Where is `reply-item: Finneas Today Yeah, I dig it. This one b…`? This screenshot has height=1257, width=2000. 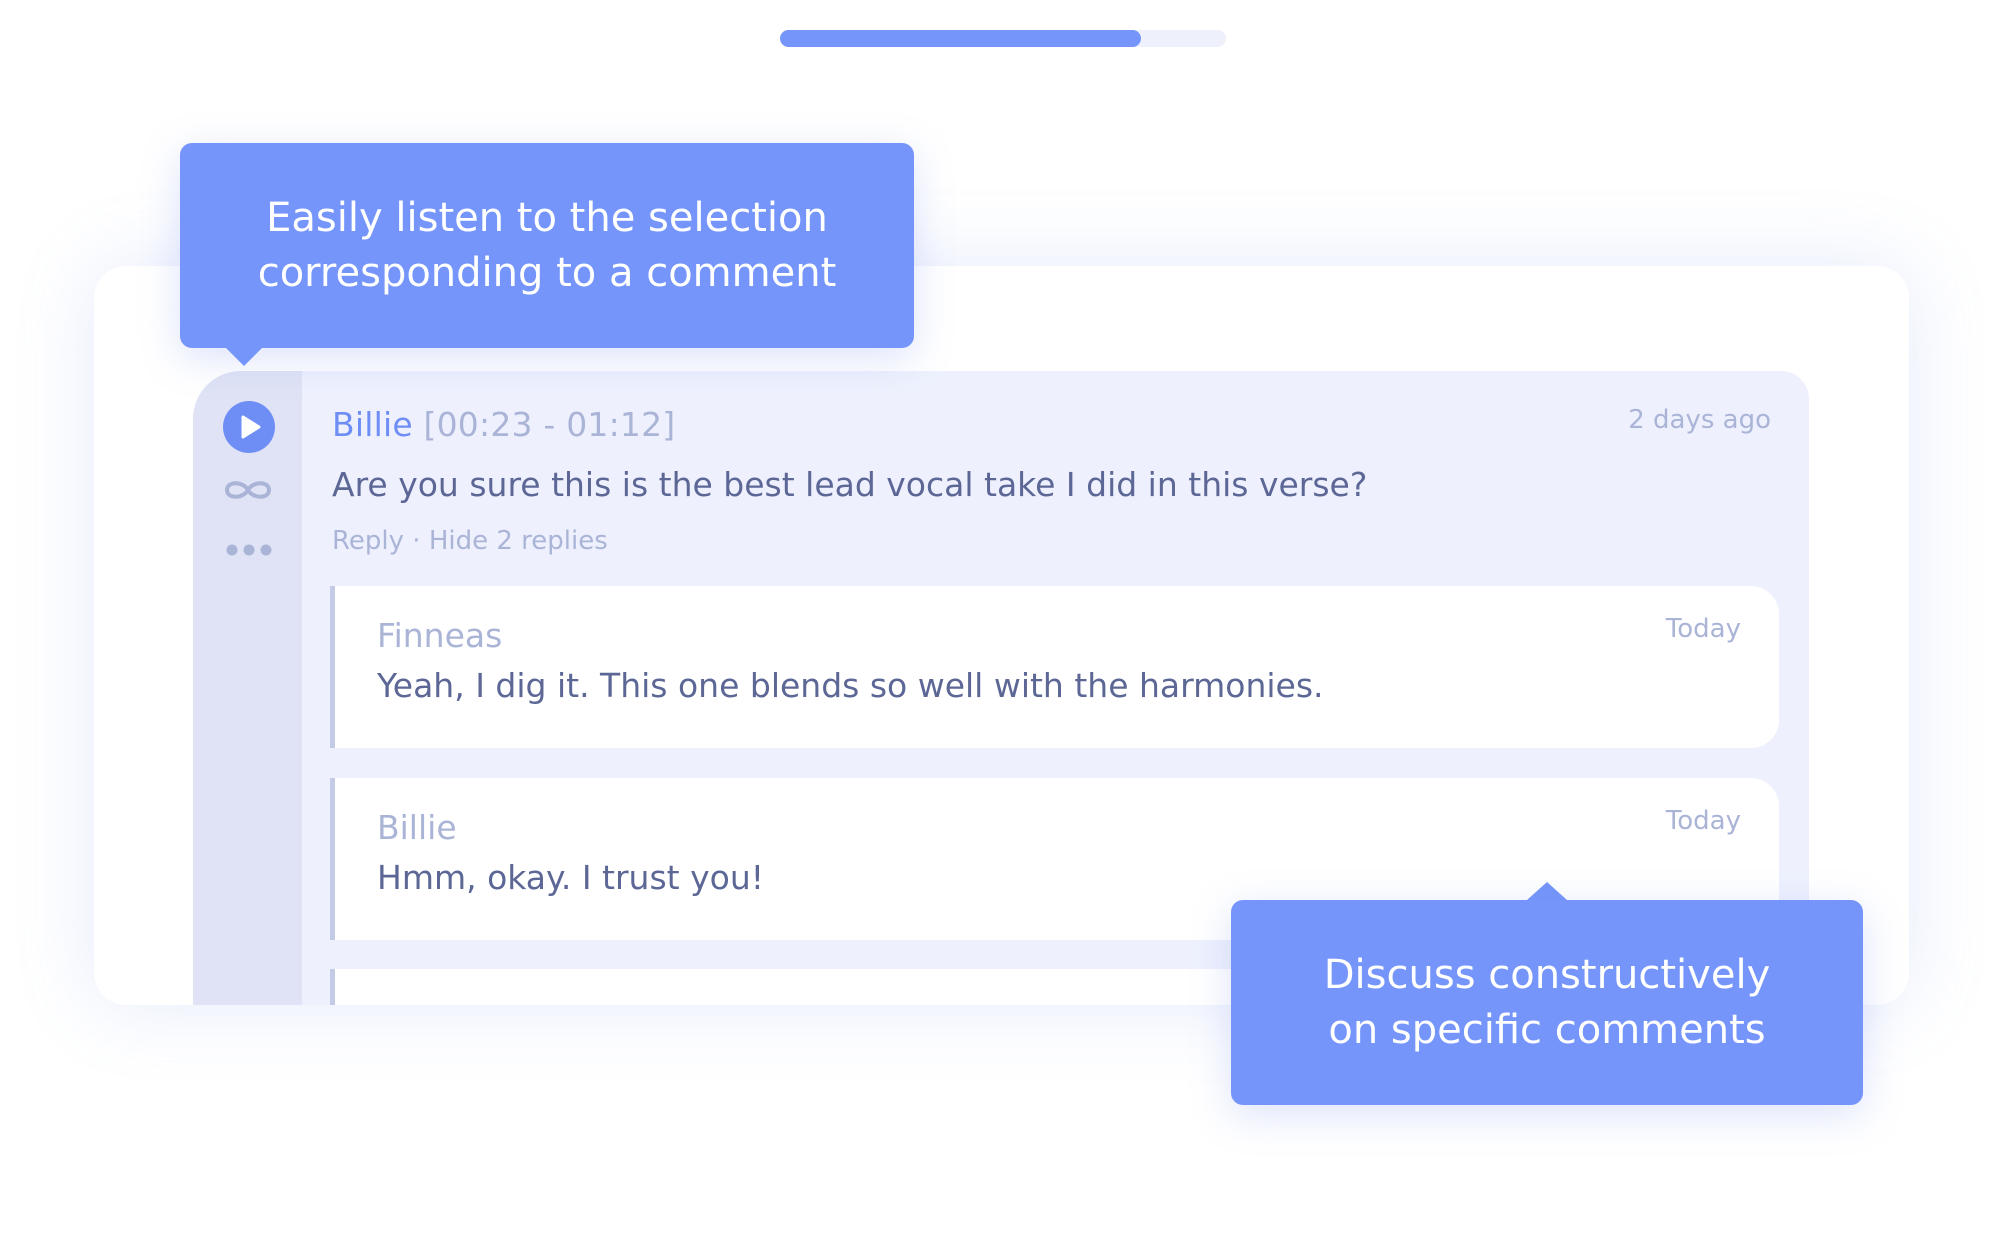
reply-item: Finneas Today Yeah, I dig it. This one b… is located at coordinates (1054, 667).